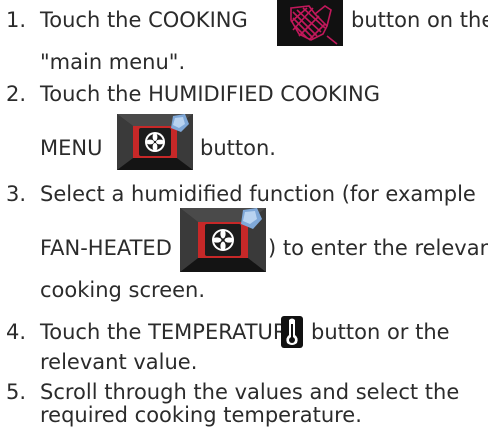 This screenshot has height=429, width=488. I want to click on step-3-text-b: FAN-HEATED, so click(106, 248).